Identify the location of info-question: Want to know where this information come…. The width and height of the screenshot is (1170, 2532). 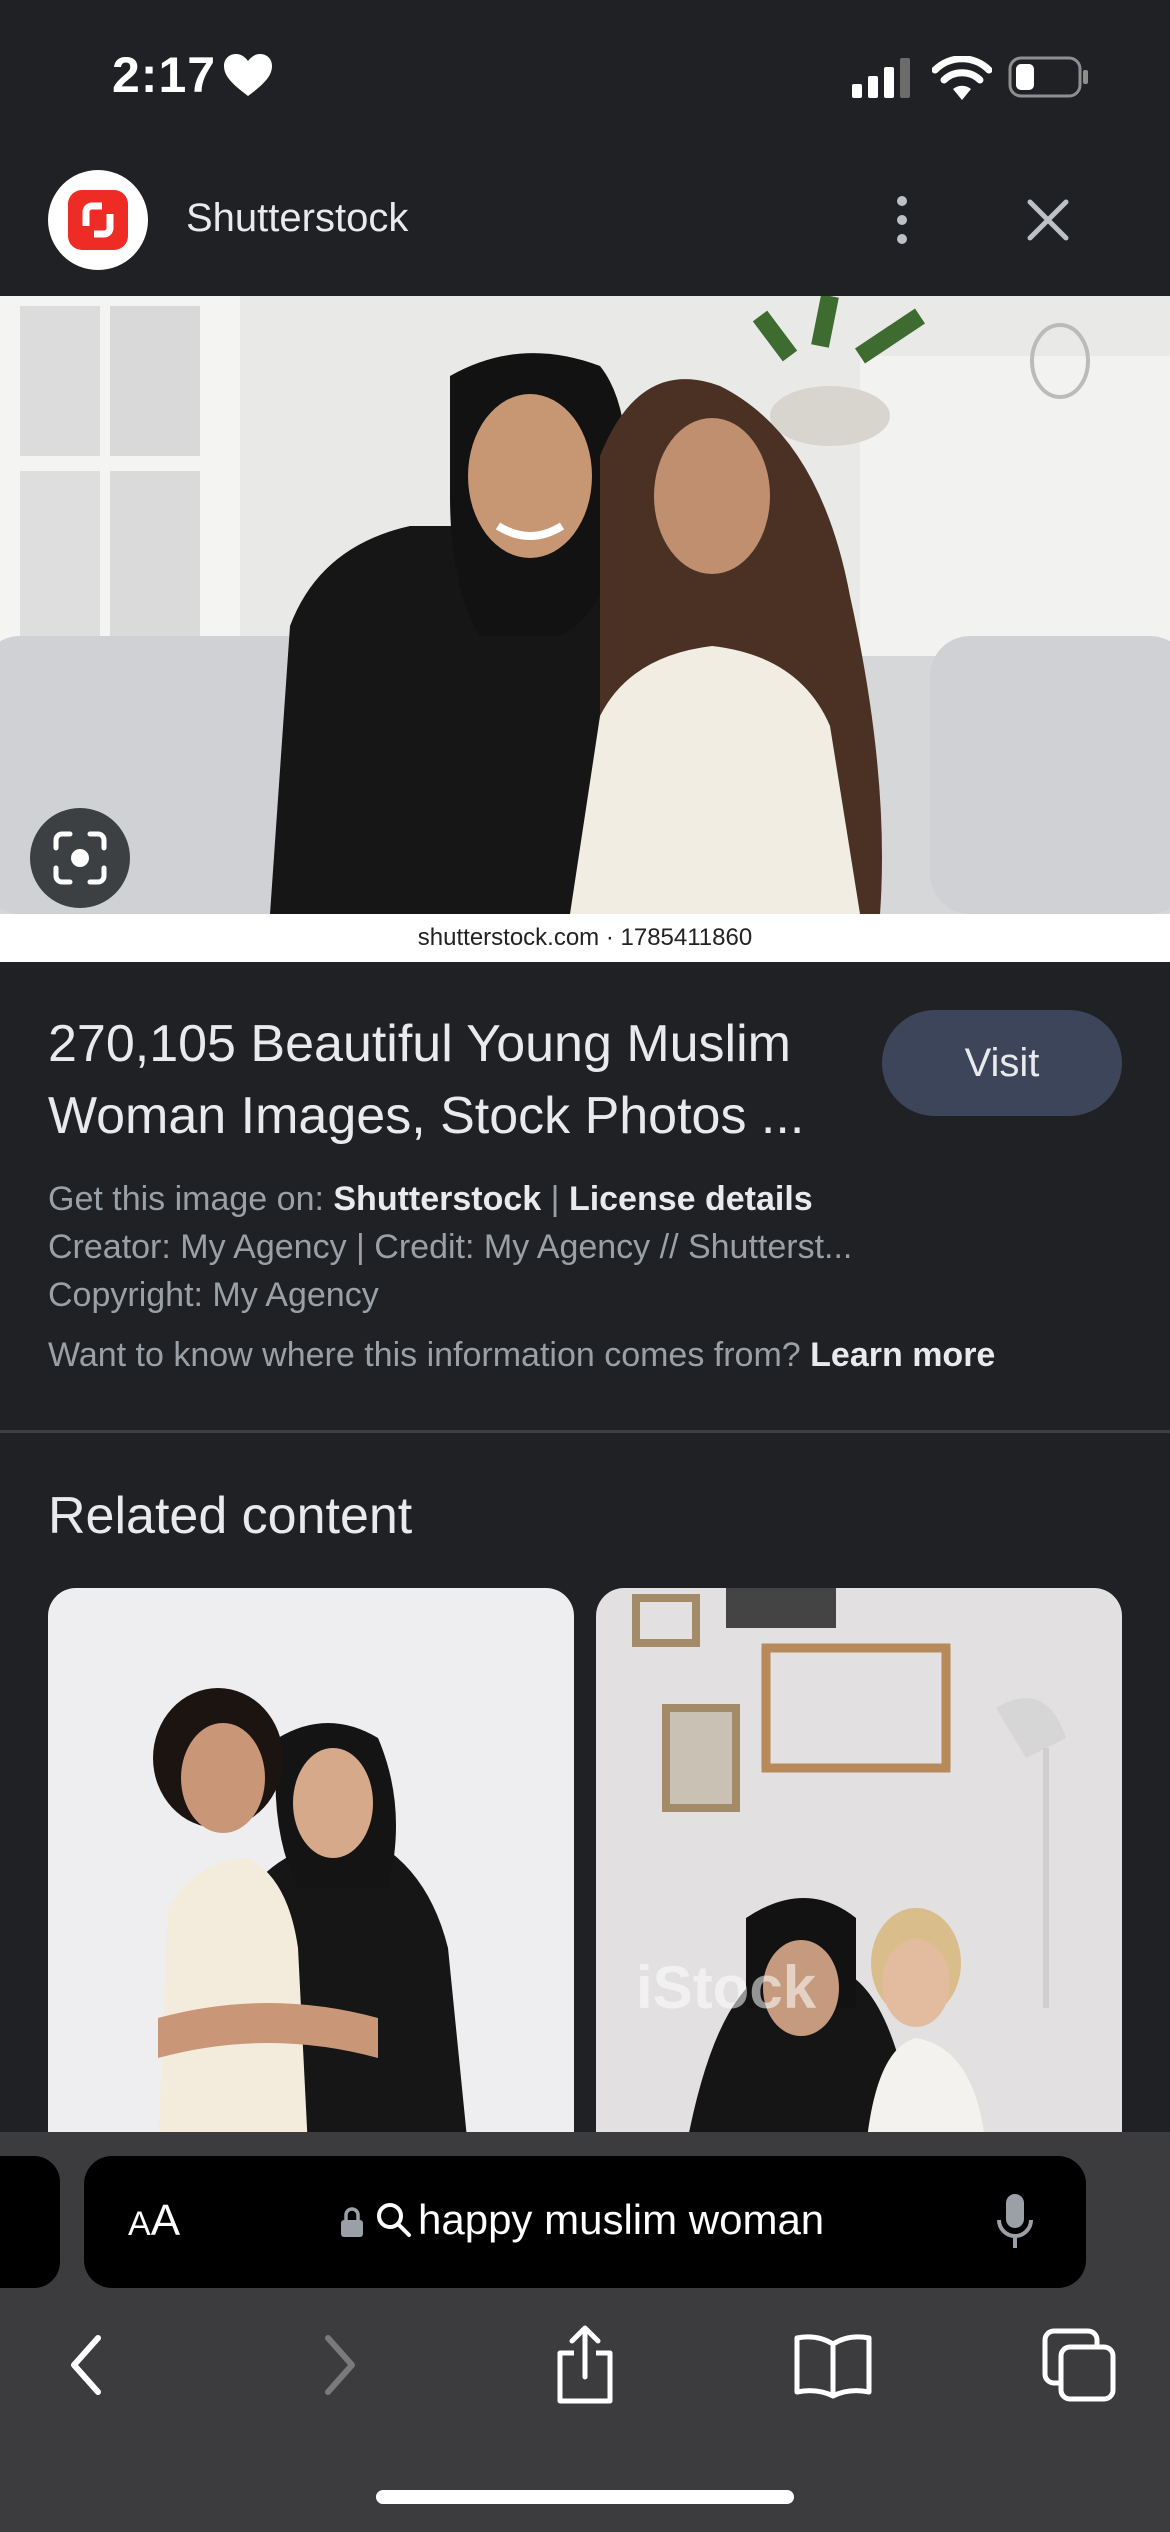
(429, 1355).